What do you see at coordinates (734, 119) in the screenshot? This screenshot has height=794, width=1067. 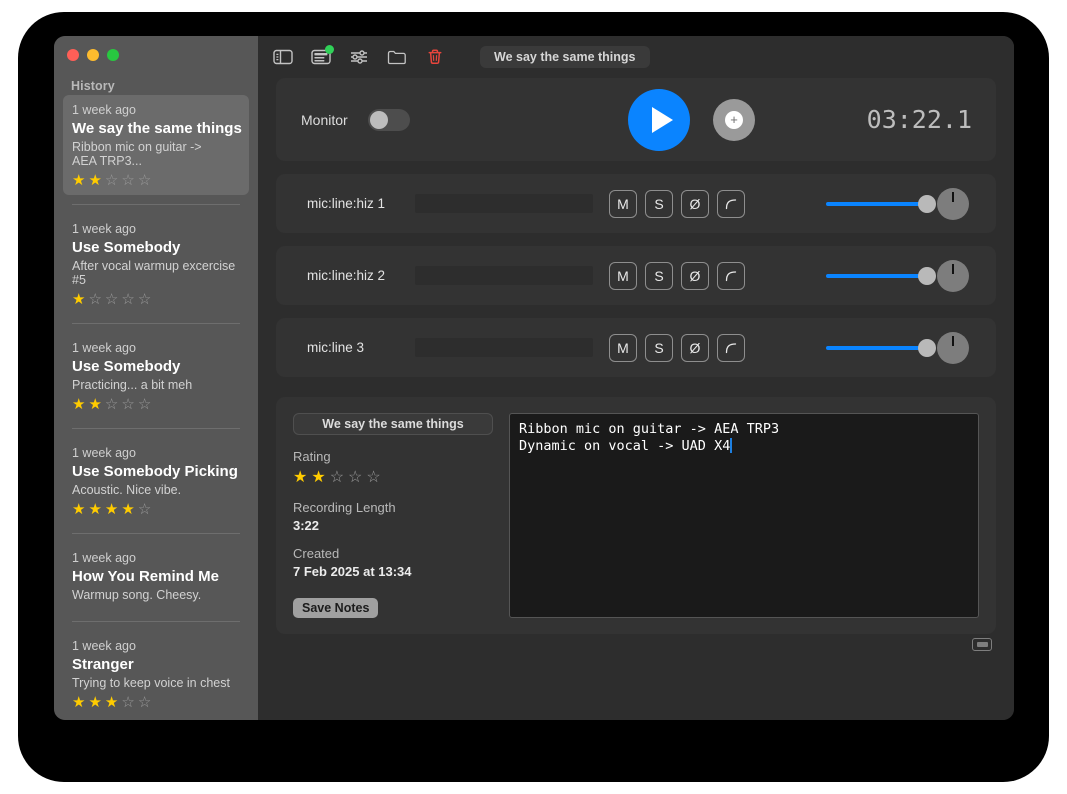 I see `record-button: +` at bounding box center [734, 119].